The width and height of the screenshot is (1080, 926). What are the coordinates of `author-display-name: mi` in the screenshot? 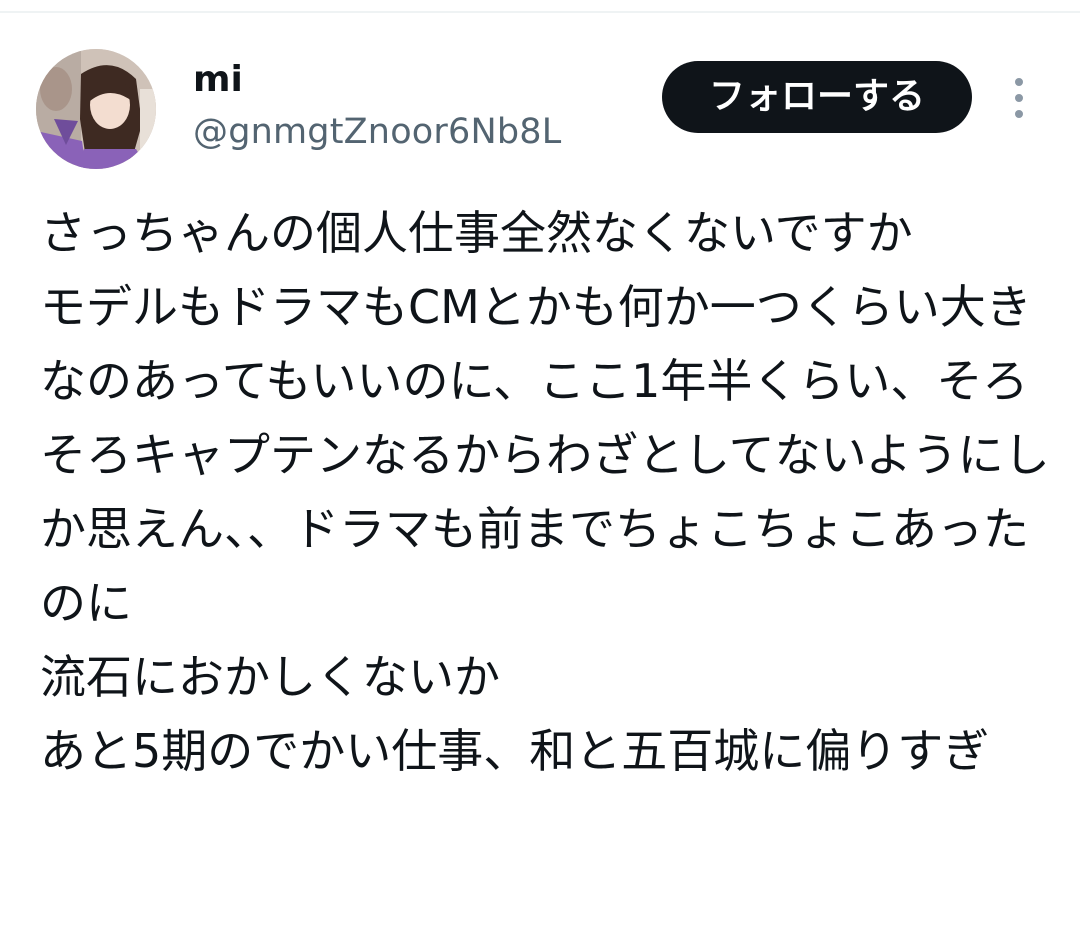 It's located at (218, 80).